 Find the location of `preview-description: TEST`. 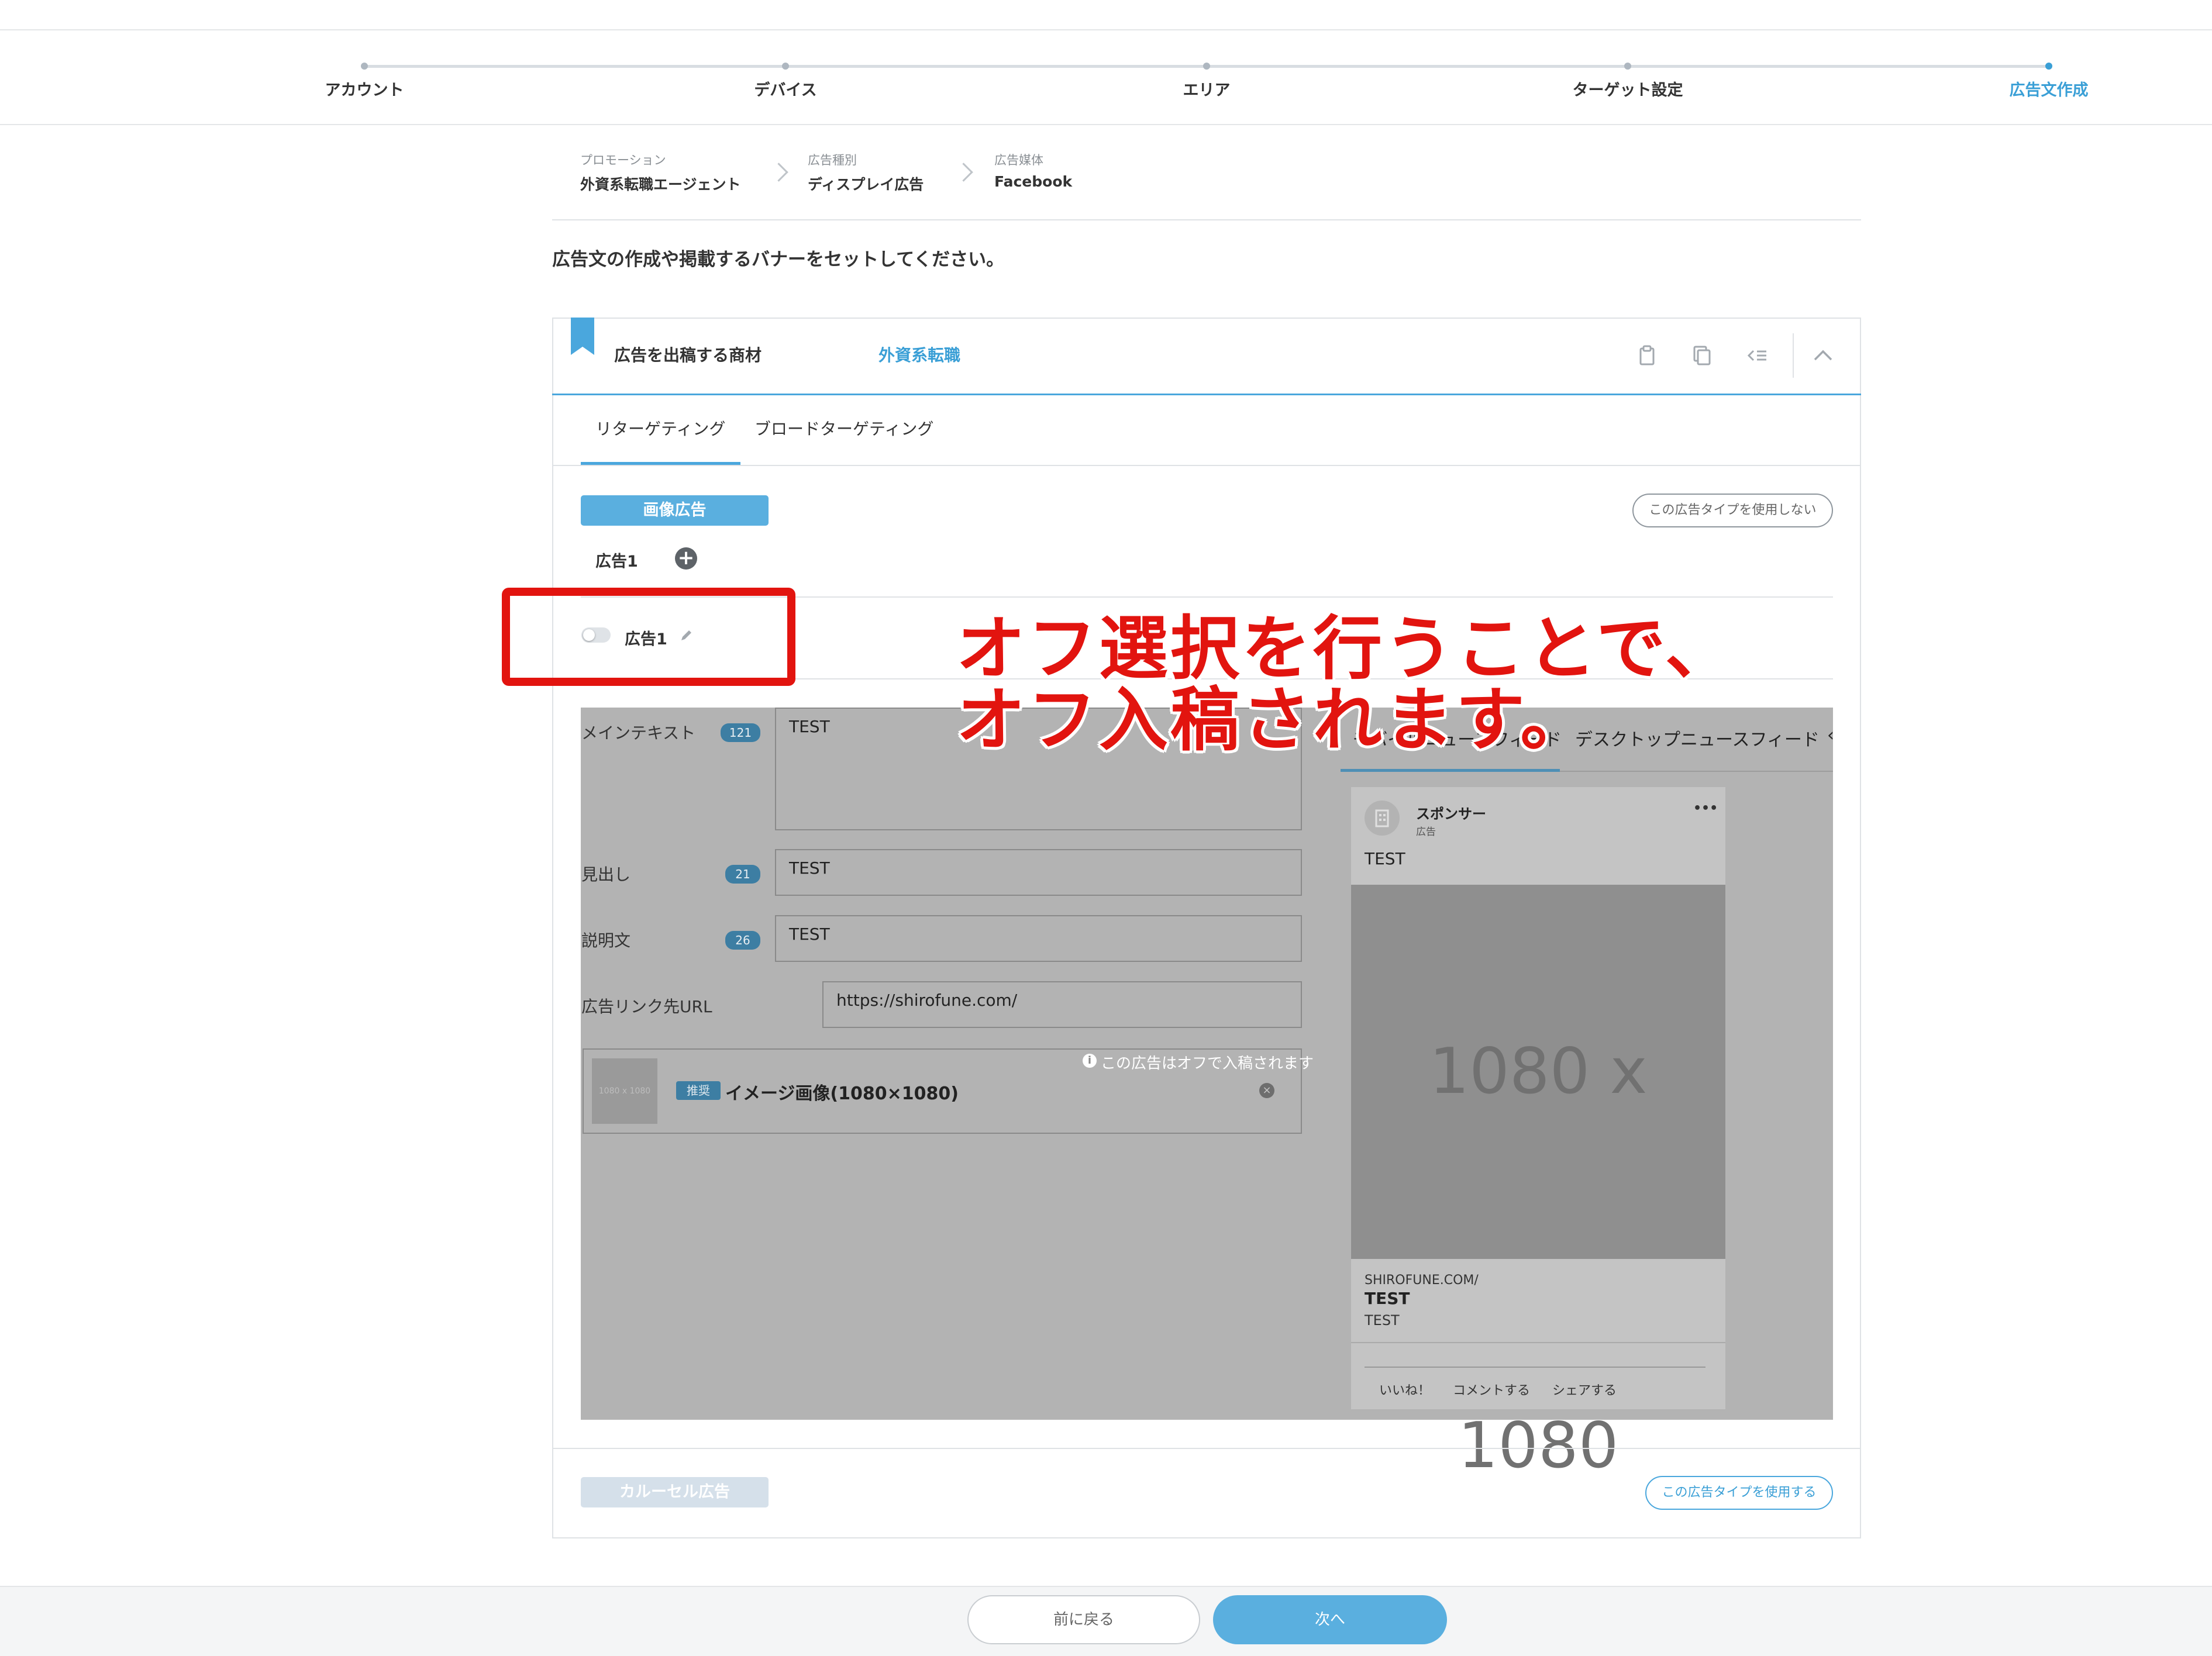

preview-description: TEST is located at coordinates (1382, 1321).